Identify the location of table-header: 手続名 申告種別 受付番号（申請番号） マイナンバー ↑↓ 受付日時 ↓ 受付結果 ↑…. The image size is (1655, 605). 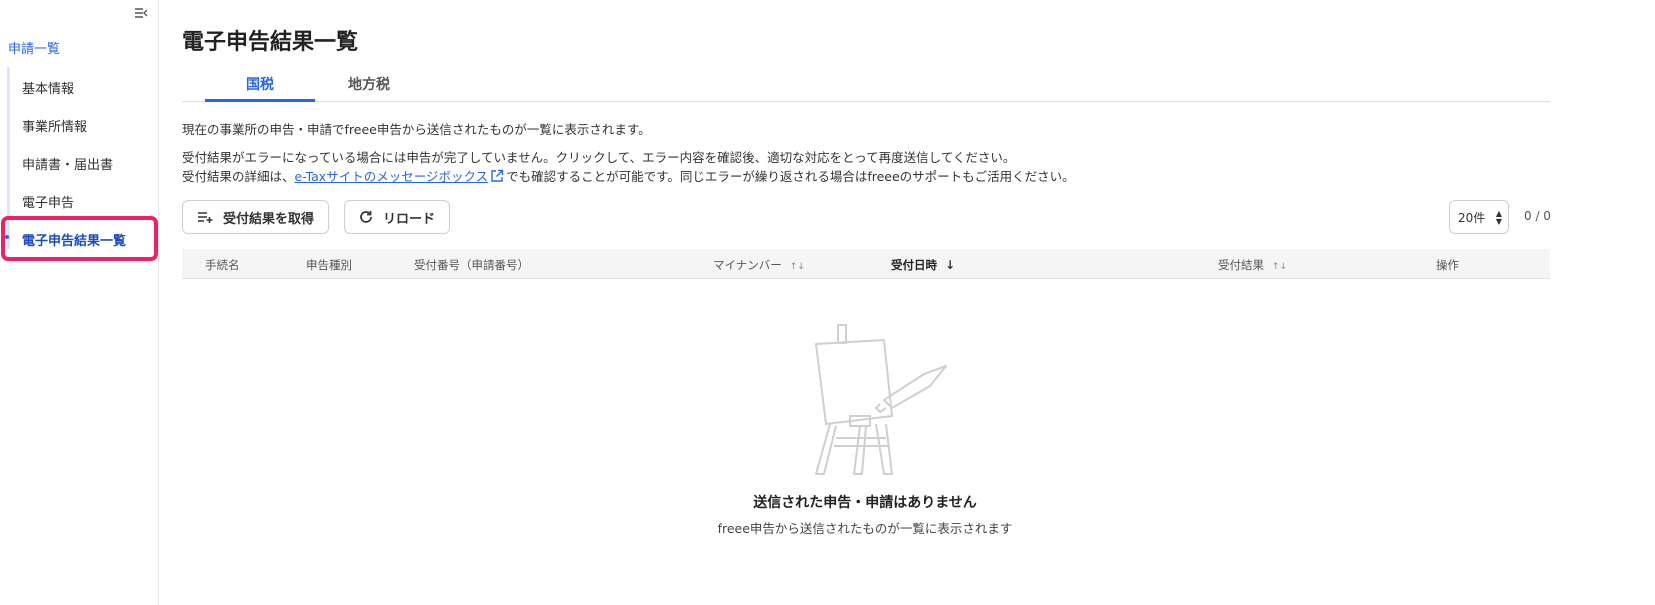
(866, 264).